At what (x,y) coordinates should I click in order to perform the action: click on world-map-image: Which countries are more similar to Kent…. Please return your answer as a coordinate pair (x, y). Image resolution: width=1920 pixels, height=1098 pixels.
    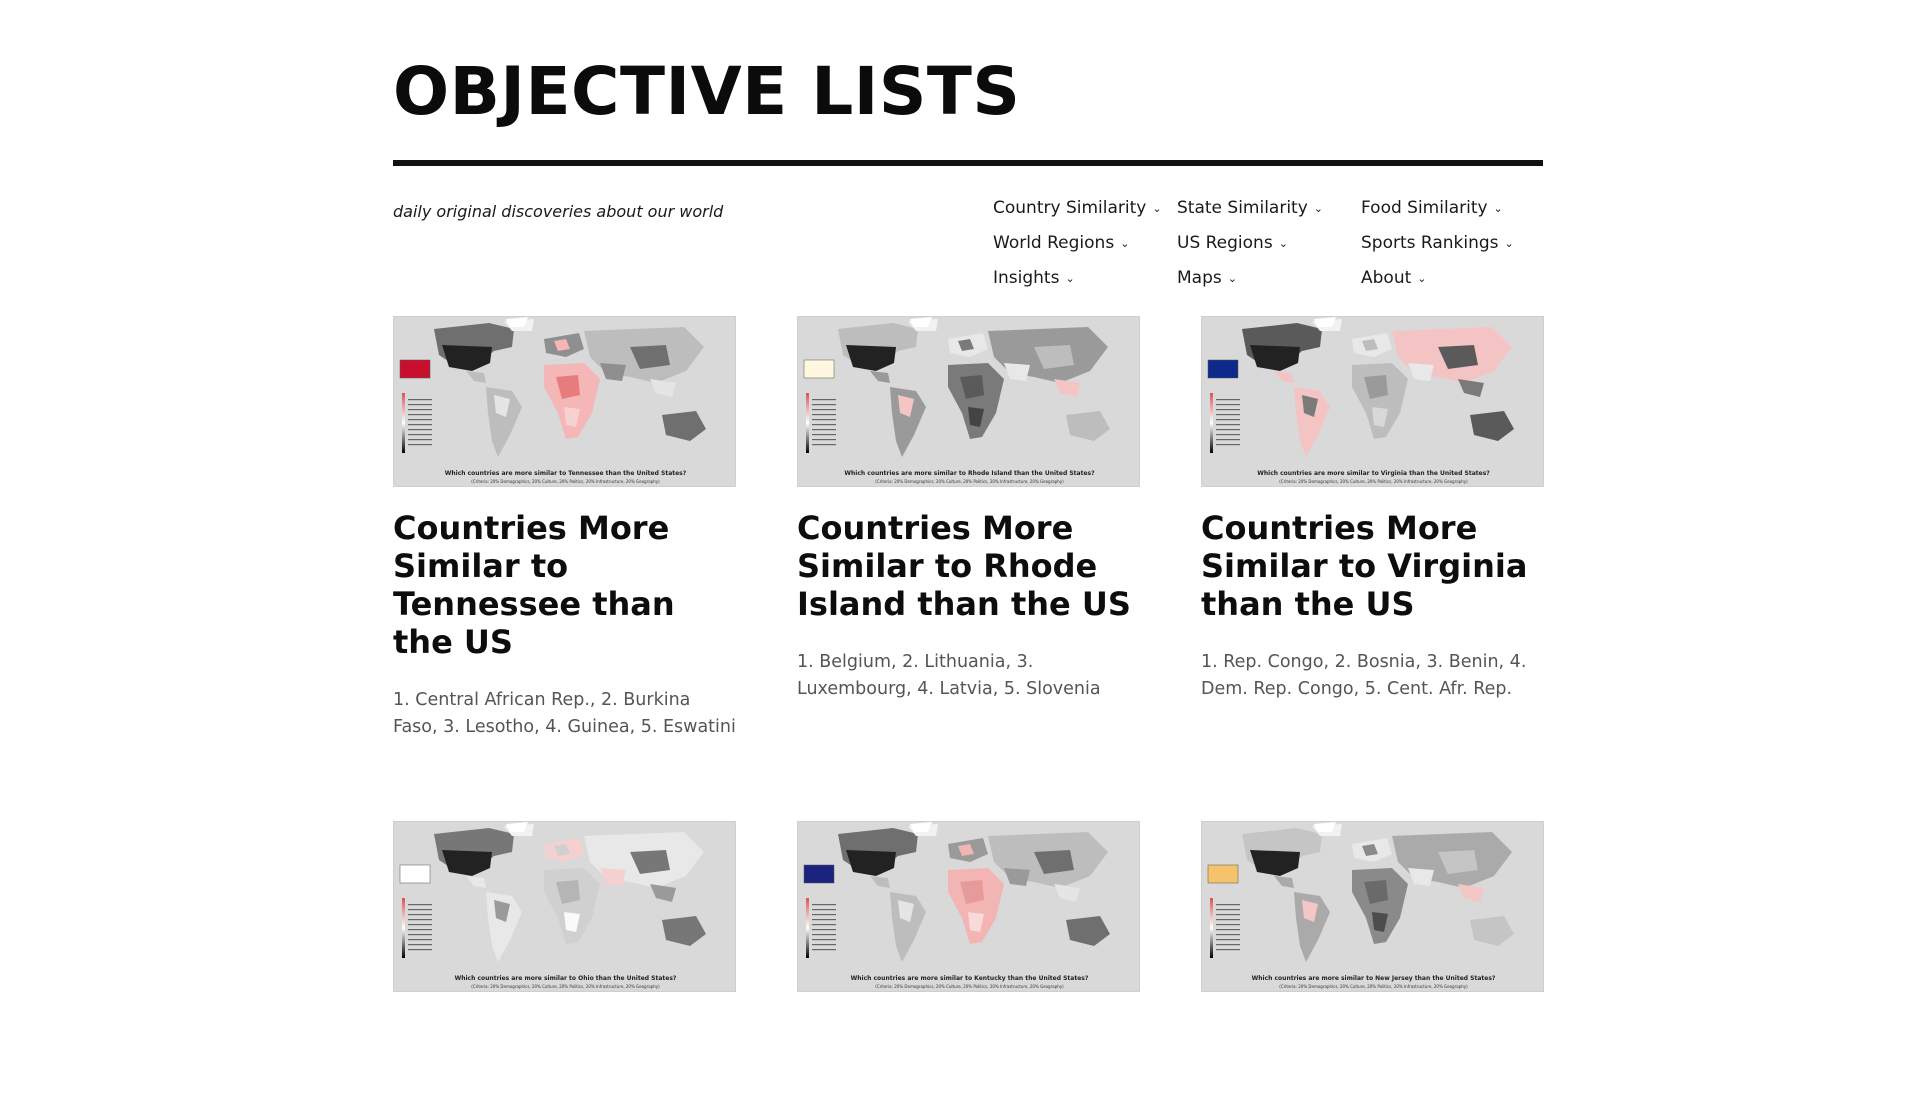
    Looking at the image, I should click on (968, 906).